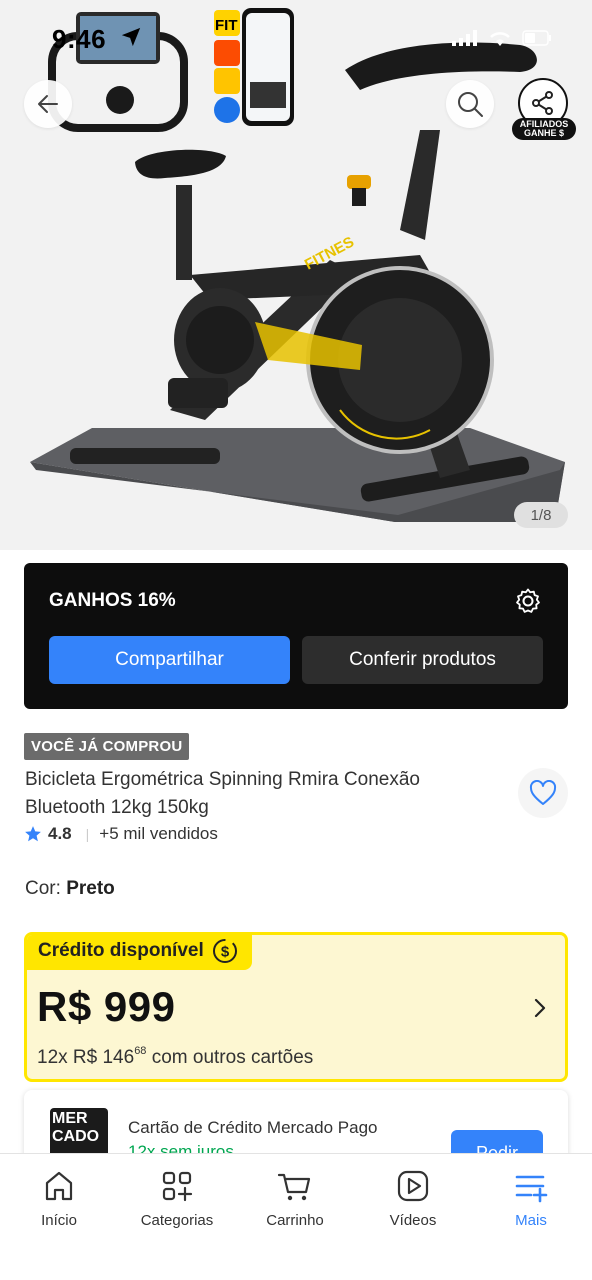 This screenshot has height=1280, width=592. I want to click on price: R$ 999, so click(106, 1006).